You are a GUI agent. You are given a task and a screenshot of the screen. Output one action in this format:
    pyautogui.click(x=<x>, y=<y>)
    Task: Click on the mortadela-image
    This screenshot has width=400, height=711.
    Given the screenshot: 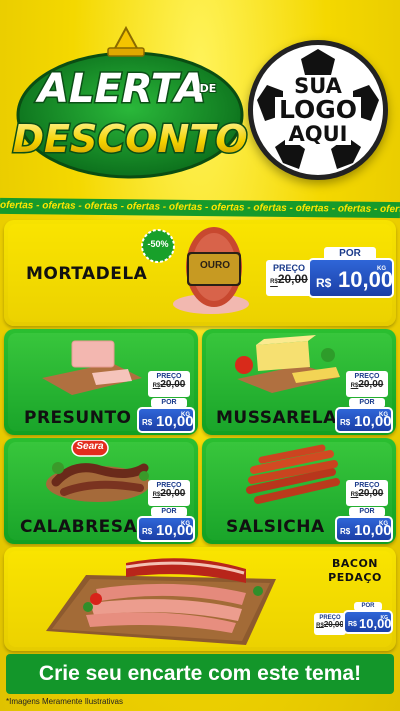 What is the action you would take?
    pyautogui.click(x=211, y=270)
    